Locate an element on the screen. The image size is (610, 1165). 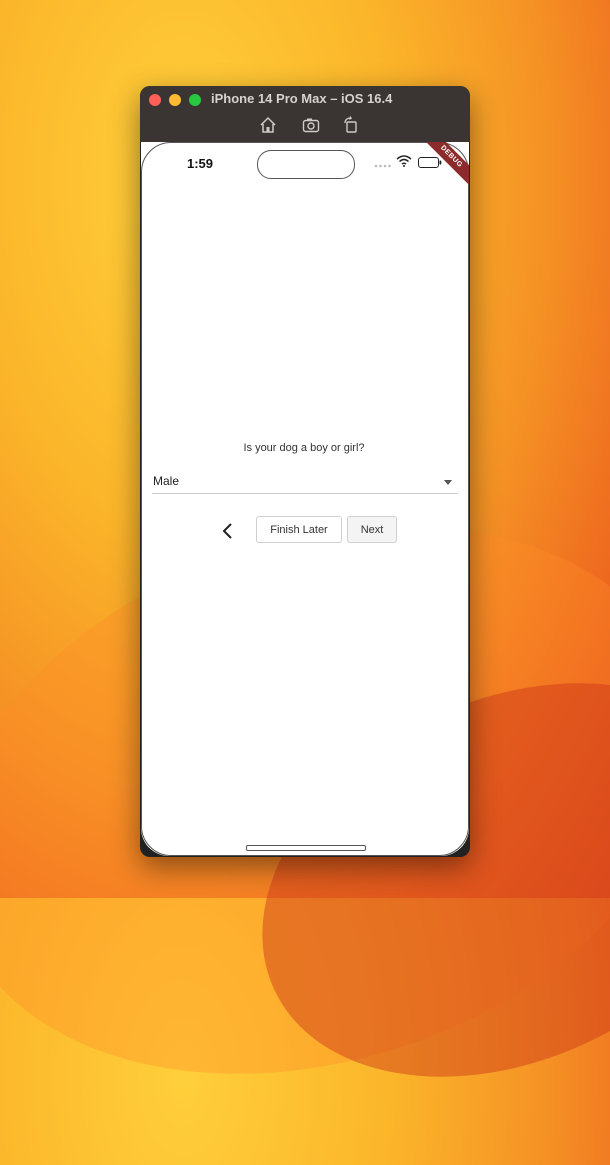
title-bar: iPhone 14 Pro Max – iOS 16.4 is located at coordinates (305, 114).